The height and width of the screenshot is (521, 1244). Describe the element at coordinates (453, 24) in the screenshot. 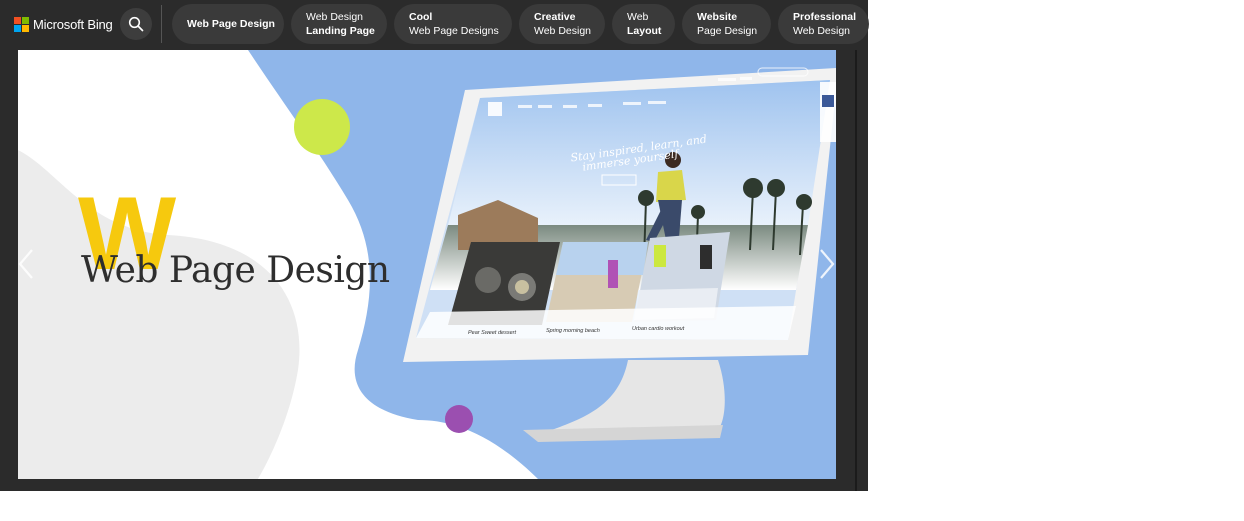

I see `chip-cool-web-page-designs: Cool Web Page Designs` at that location.